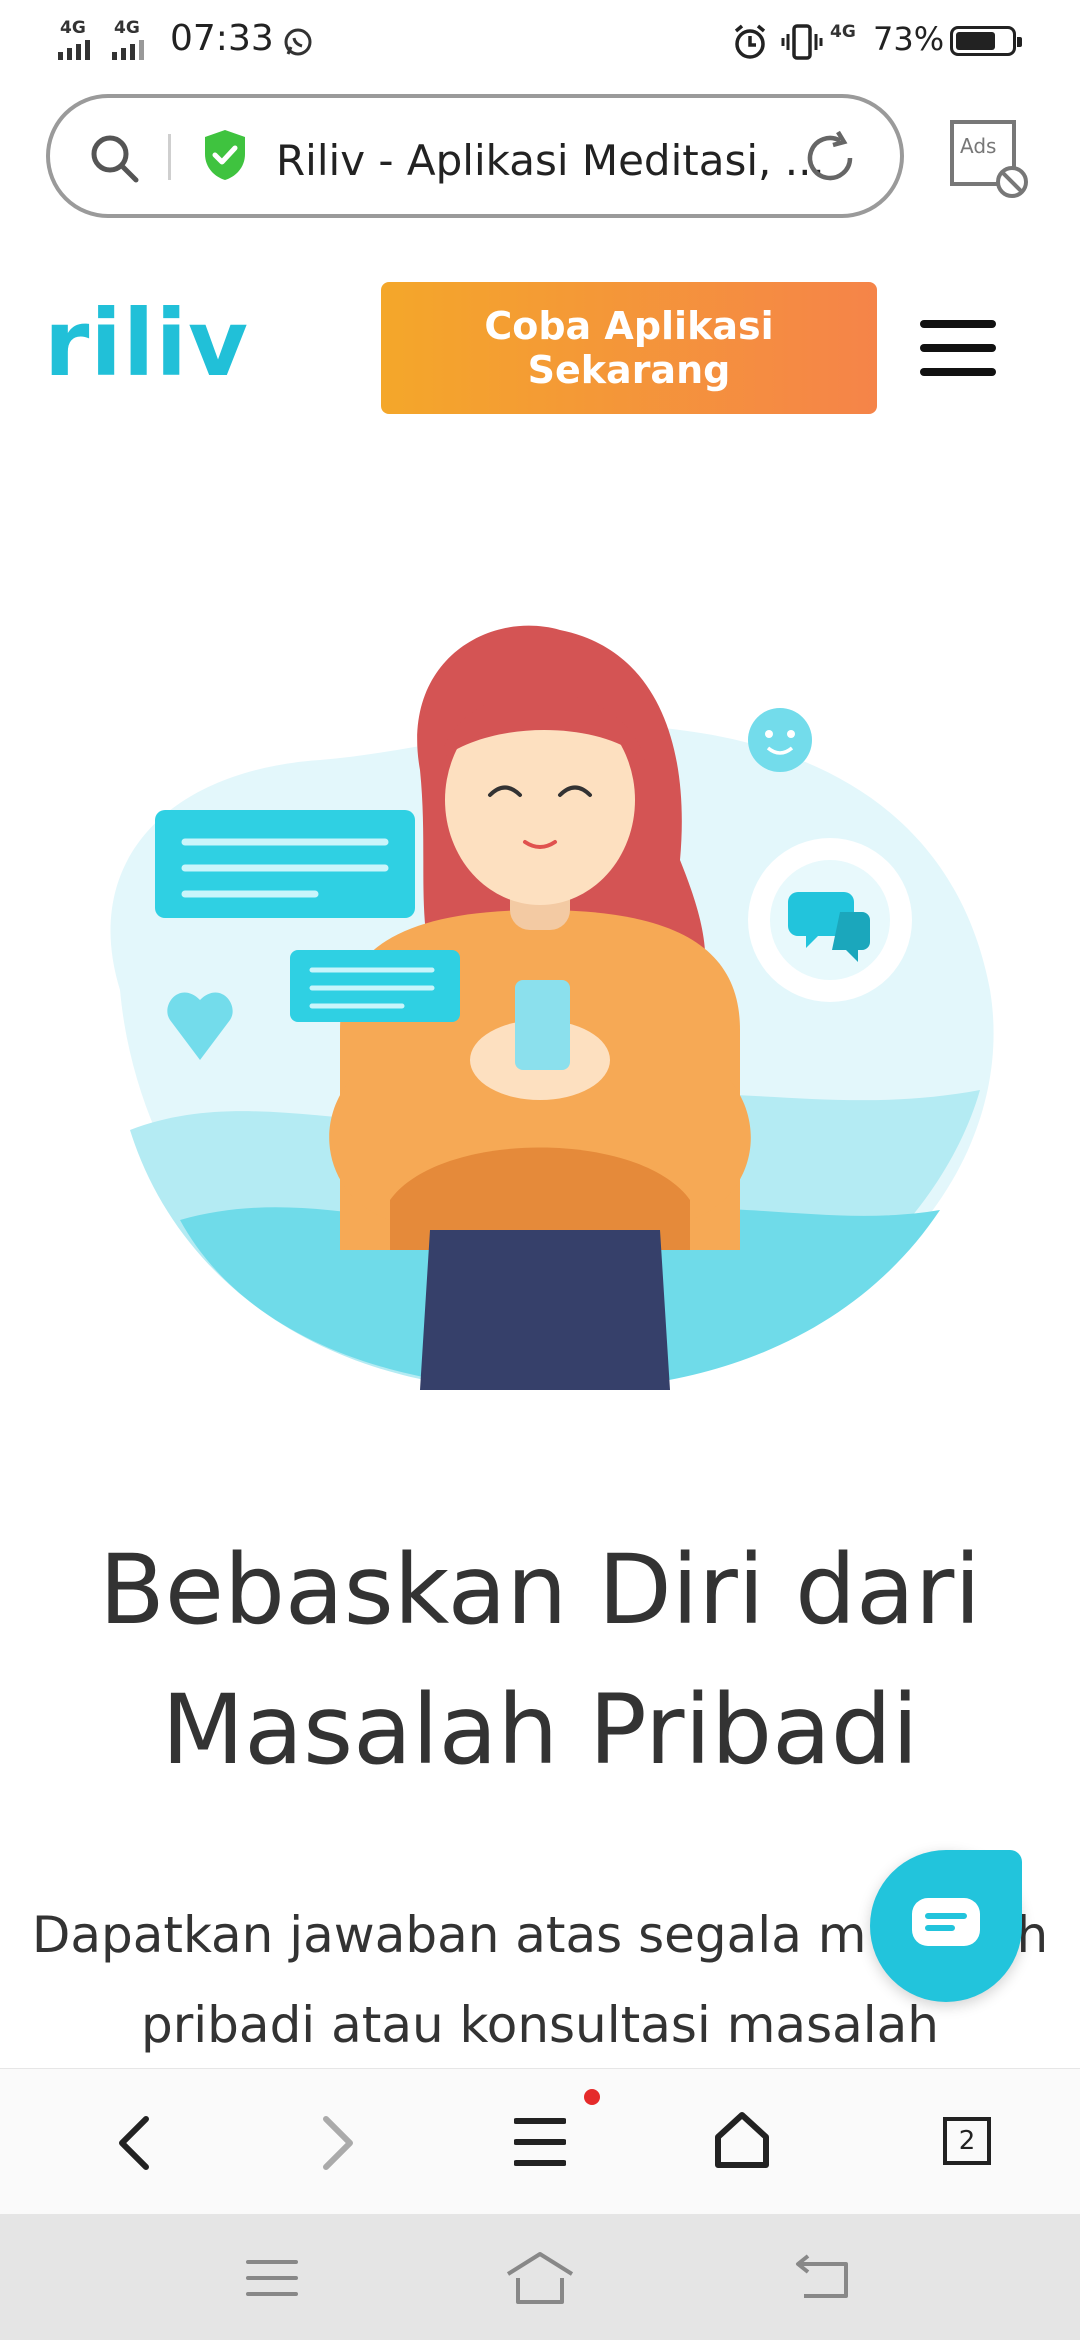 The width and height of the screenshot is (1080, 2340). I want to click on back-button, so click(134, 2142).